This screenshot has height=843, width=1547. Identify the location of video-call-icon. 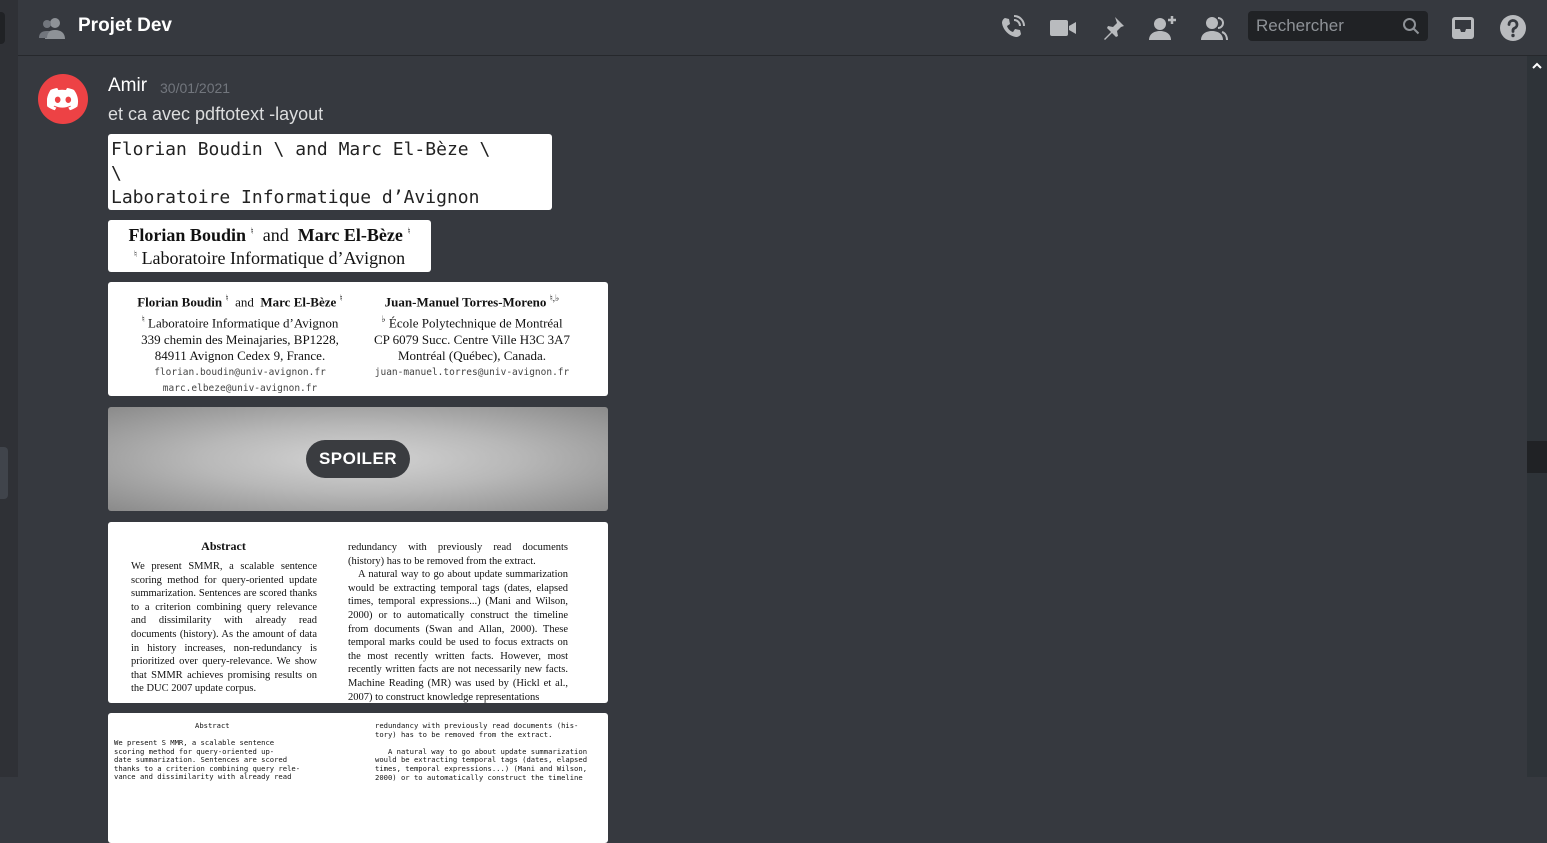
(1063, 28).